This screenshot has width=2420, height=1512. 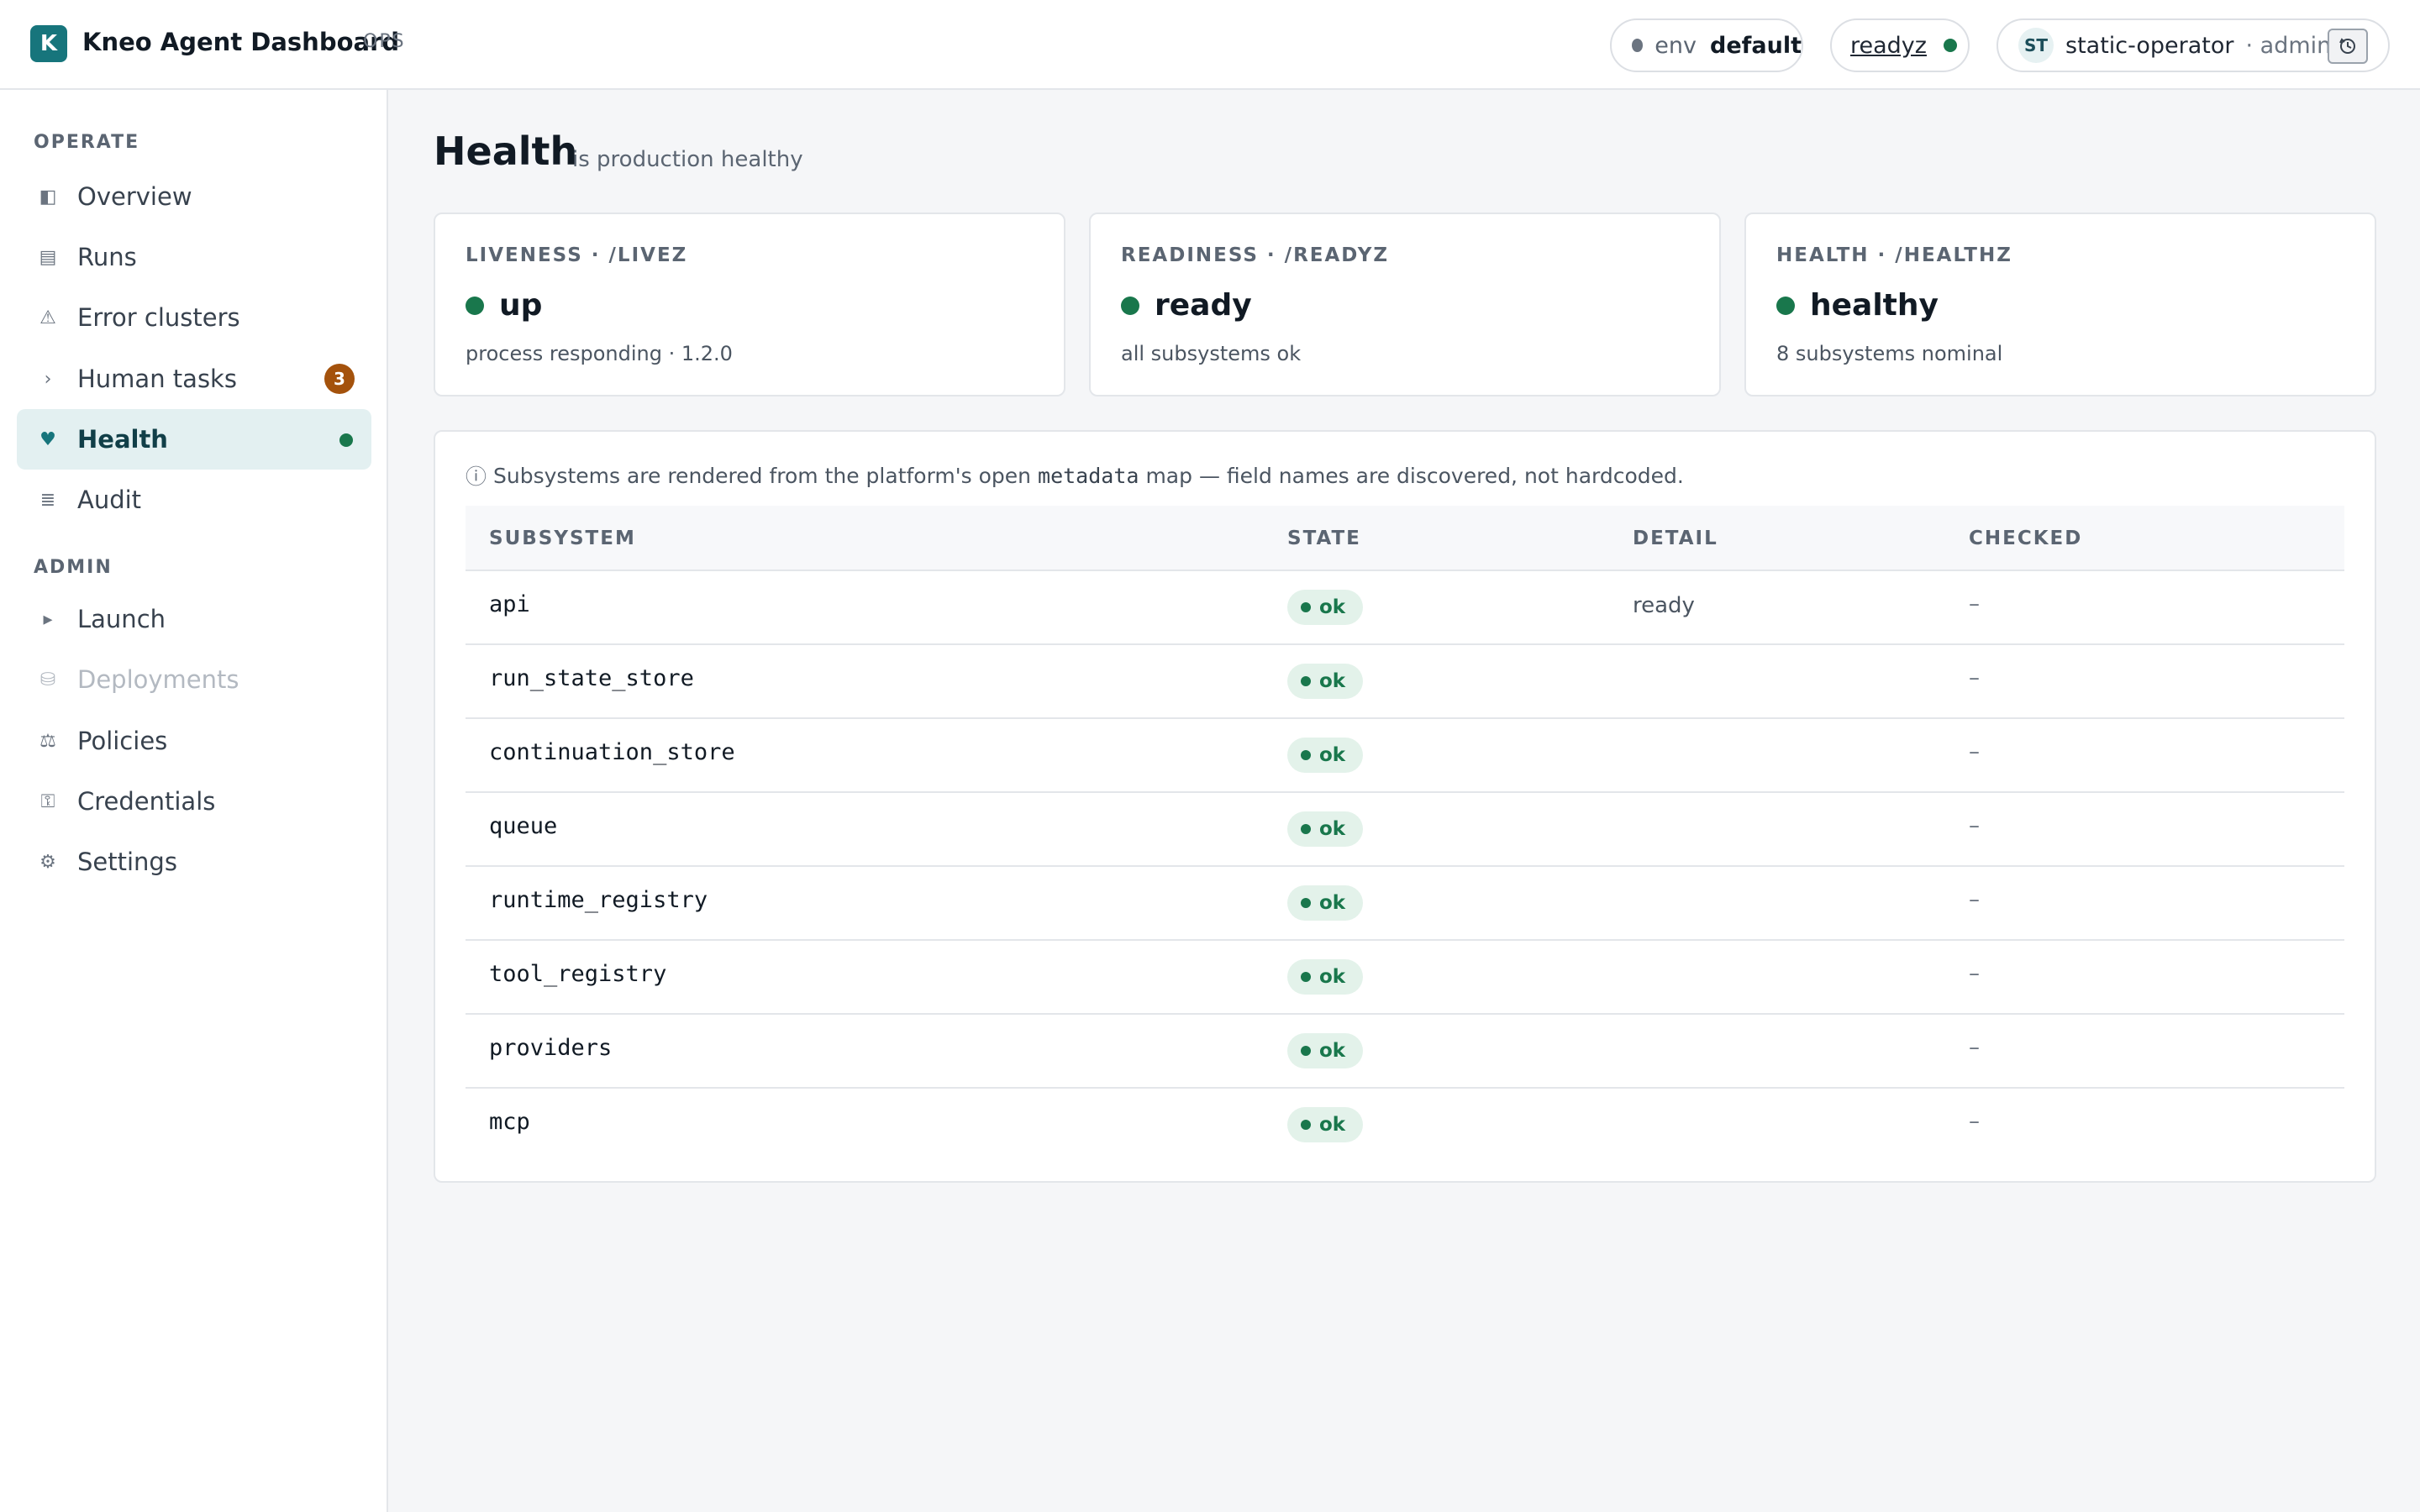 I want to click on app-tag: OPS, so click(x=384, y=41).